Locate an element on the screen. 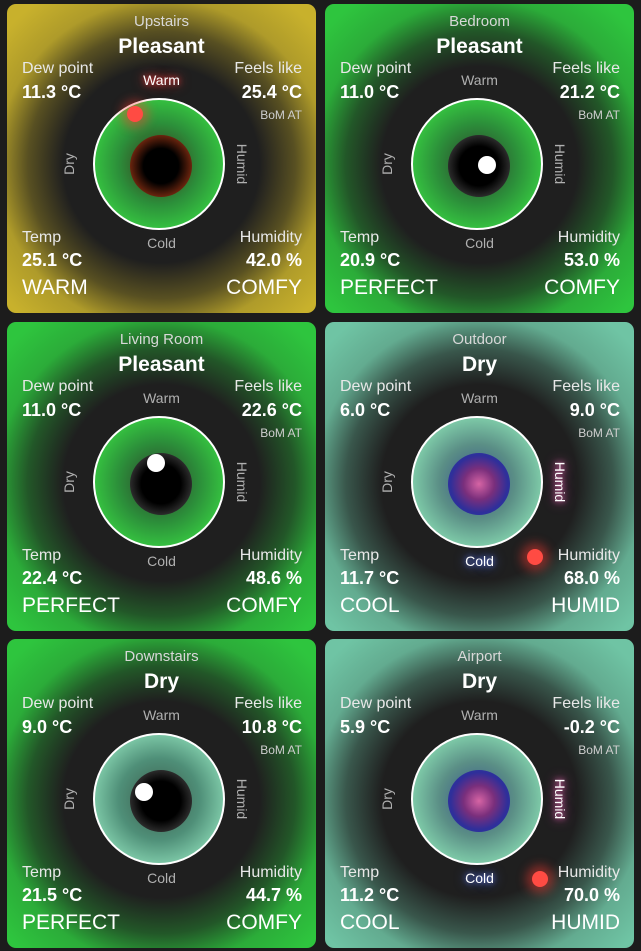 This screenshot has width=641, height=951. temp-word: WARM is located at coordinates (55, 287).